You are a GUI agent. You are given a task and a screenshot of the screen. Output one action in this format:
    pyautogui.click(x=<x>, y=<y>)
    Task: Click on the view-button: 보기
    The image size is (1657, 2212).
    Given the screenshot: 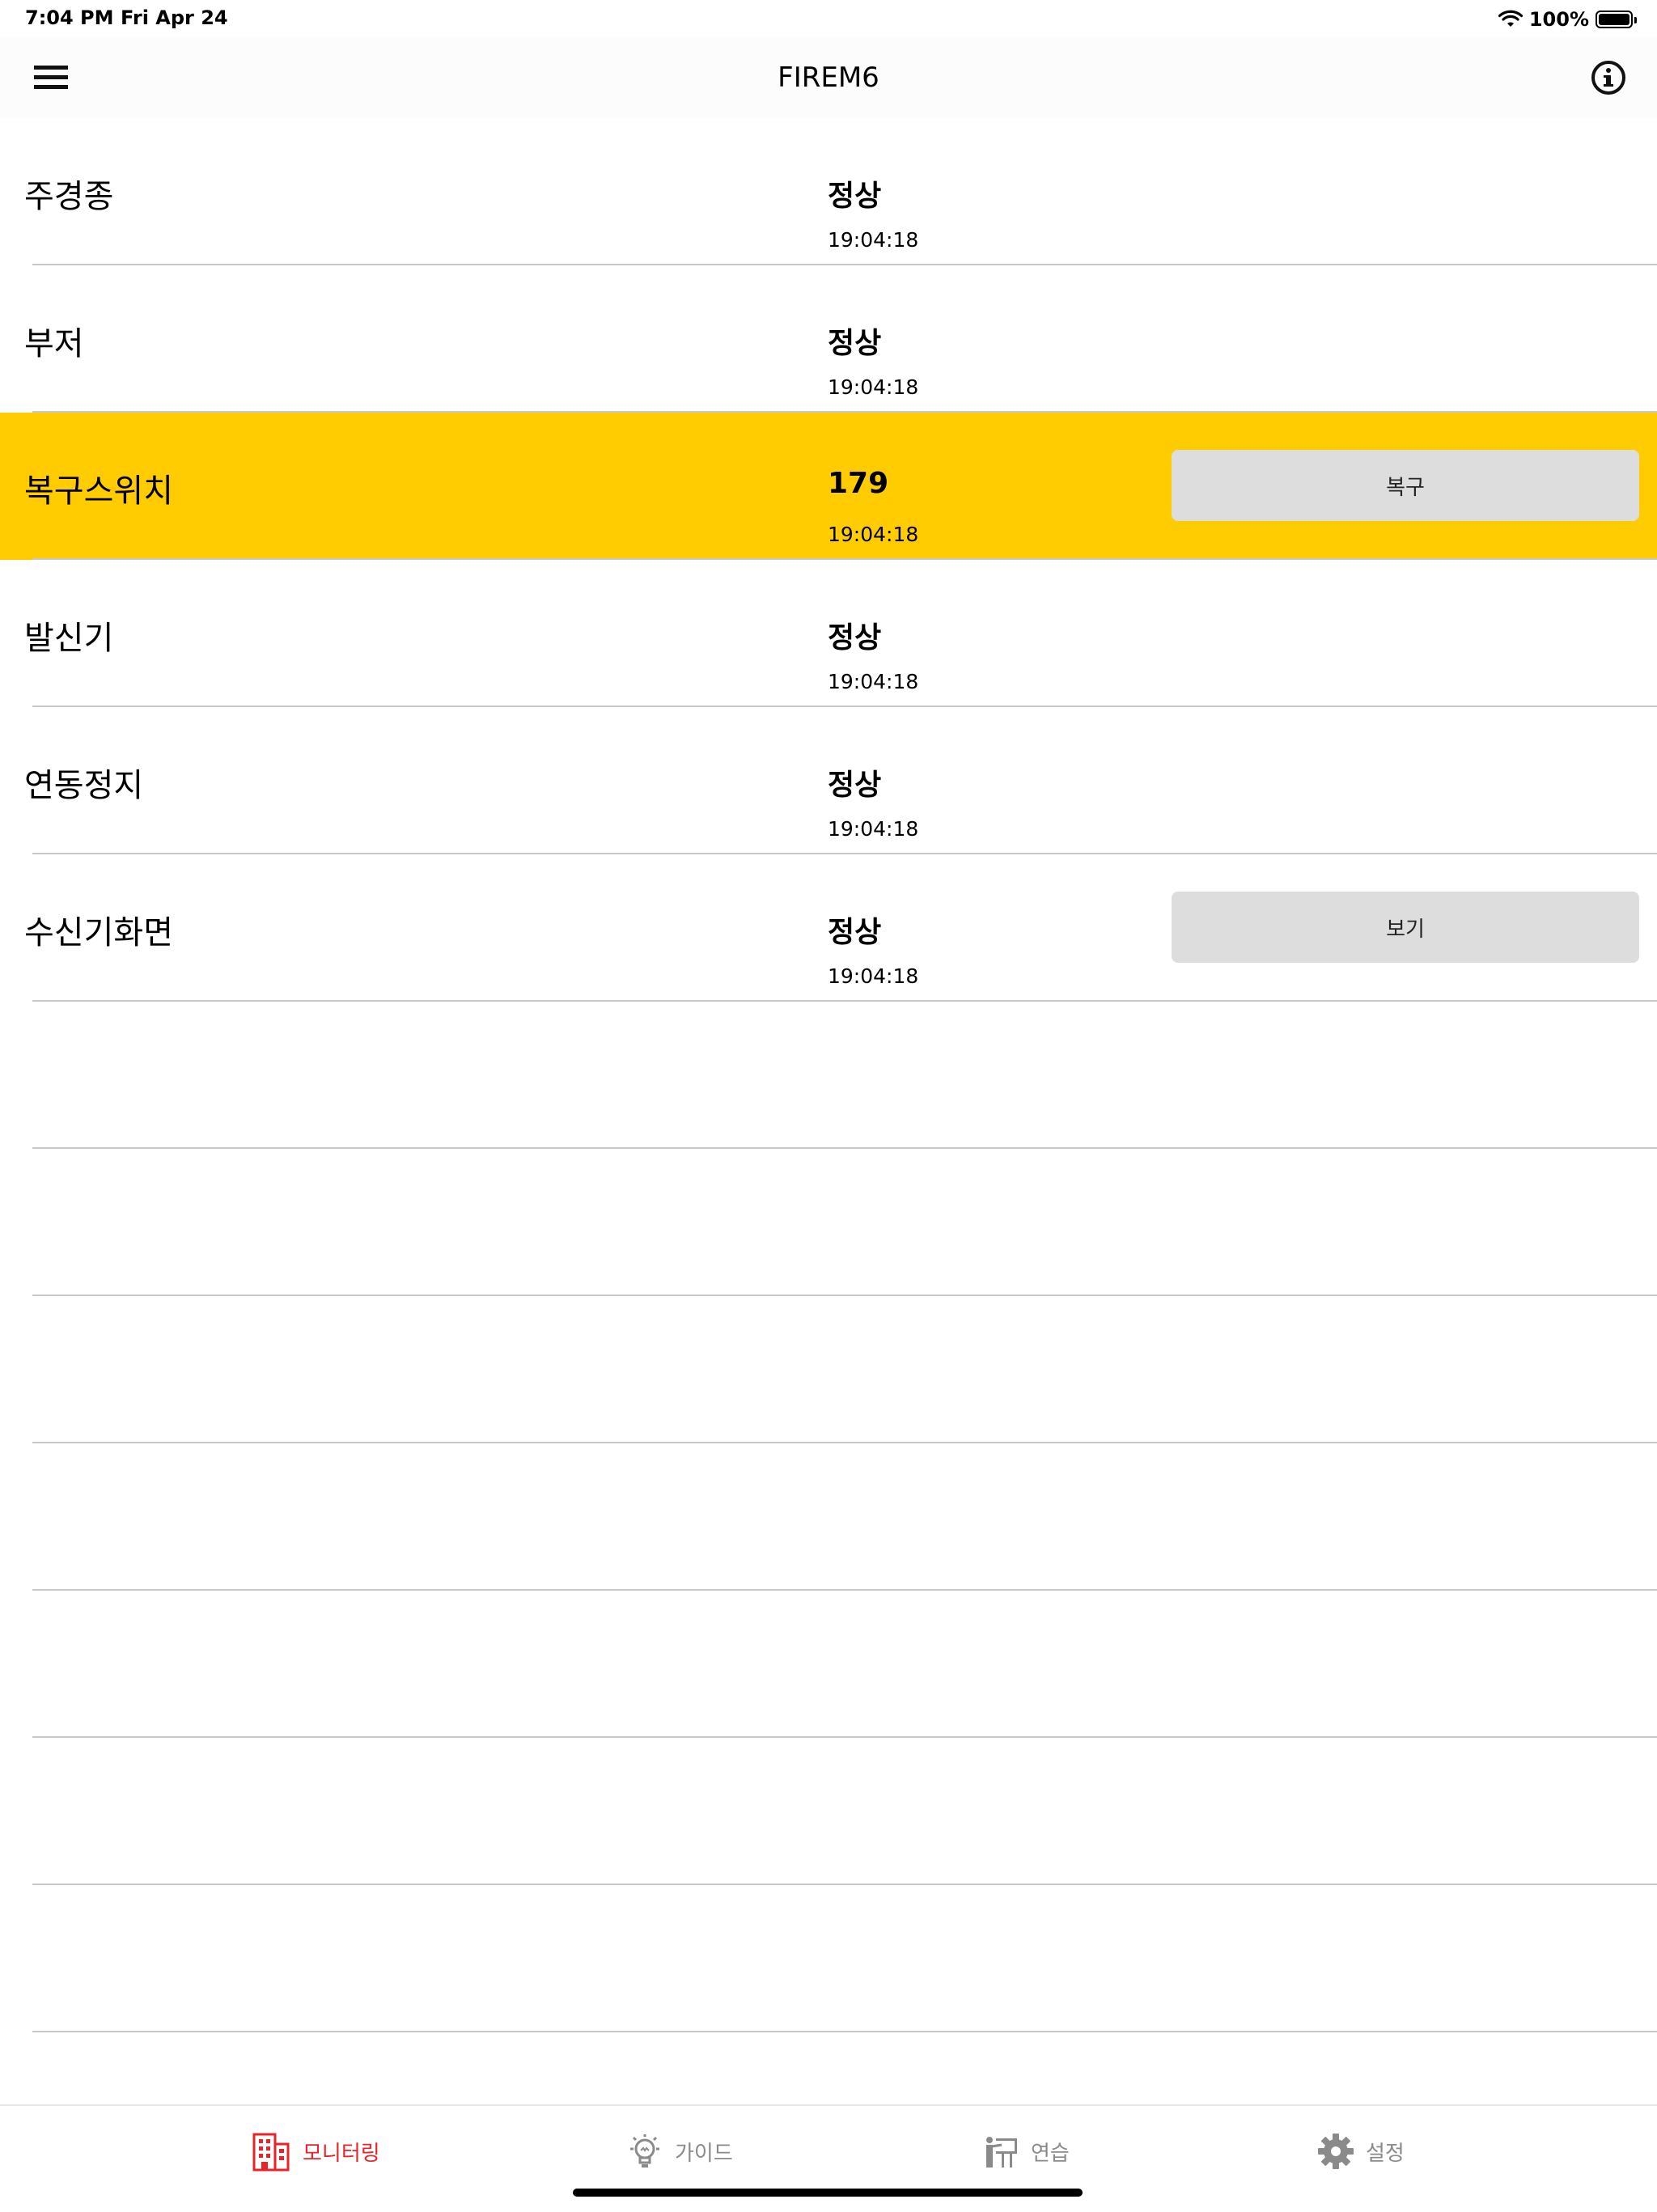 What is the action you would take?
    pyautogui.click(x=1405, y=927)
    